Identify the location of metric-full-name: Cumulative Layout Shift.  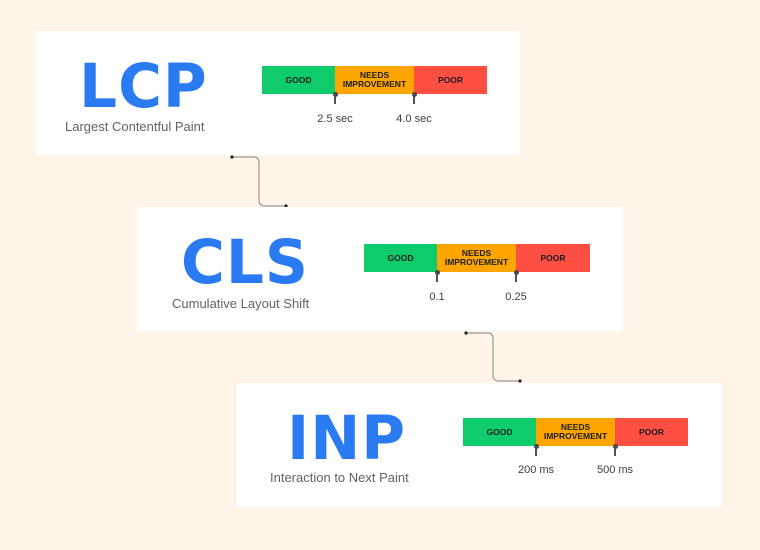
(241, 303).